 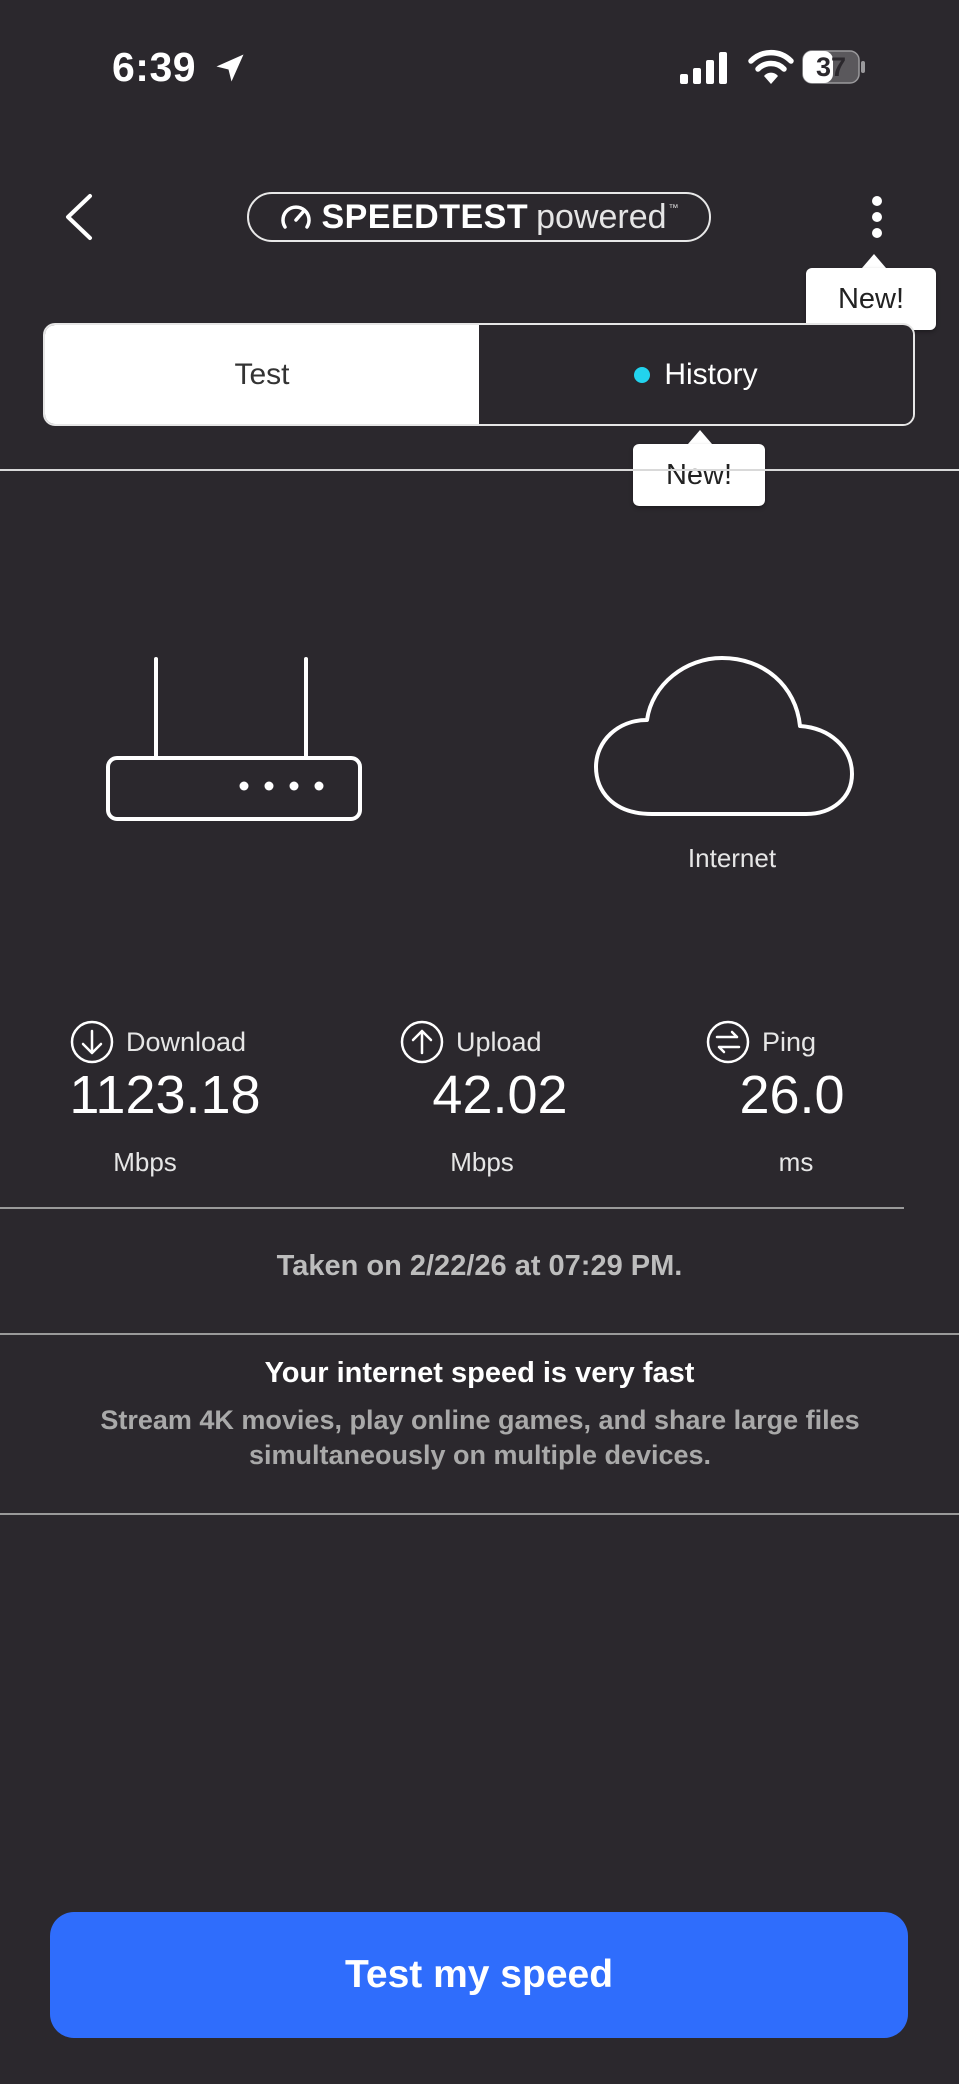 I want to click on history-tooltip-arrow, so click(x=700, y=437).